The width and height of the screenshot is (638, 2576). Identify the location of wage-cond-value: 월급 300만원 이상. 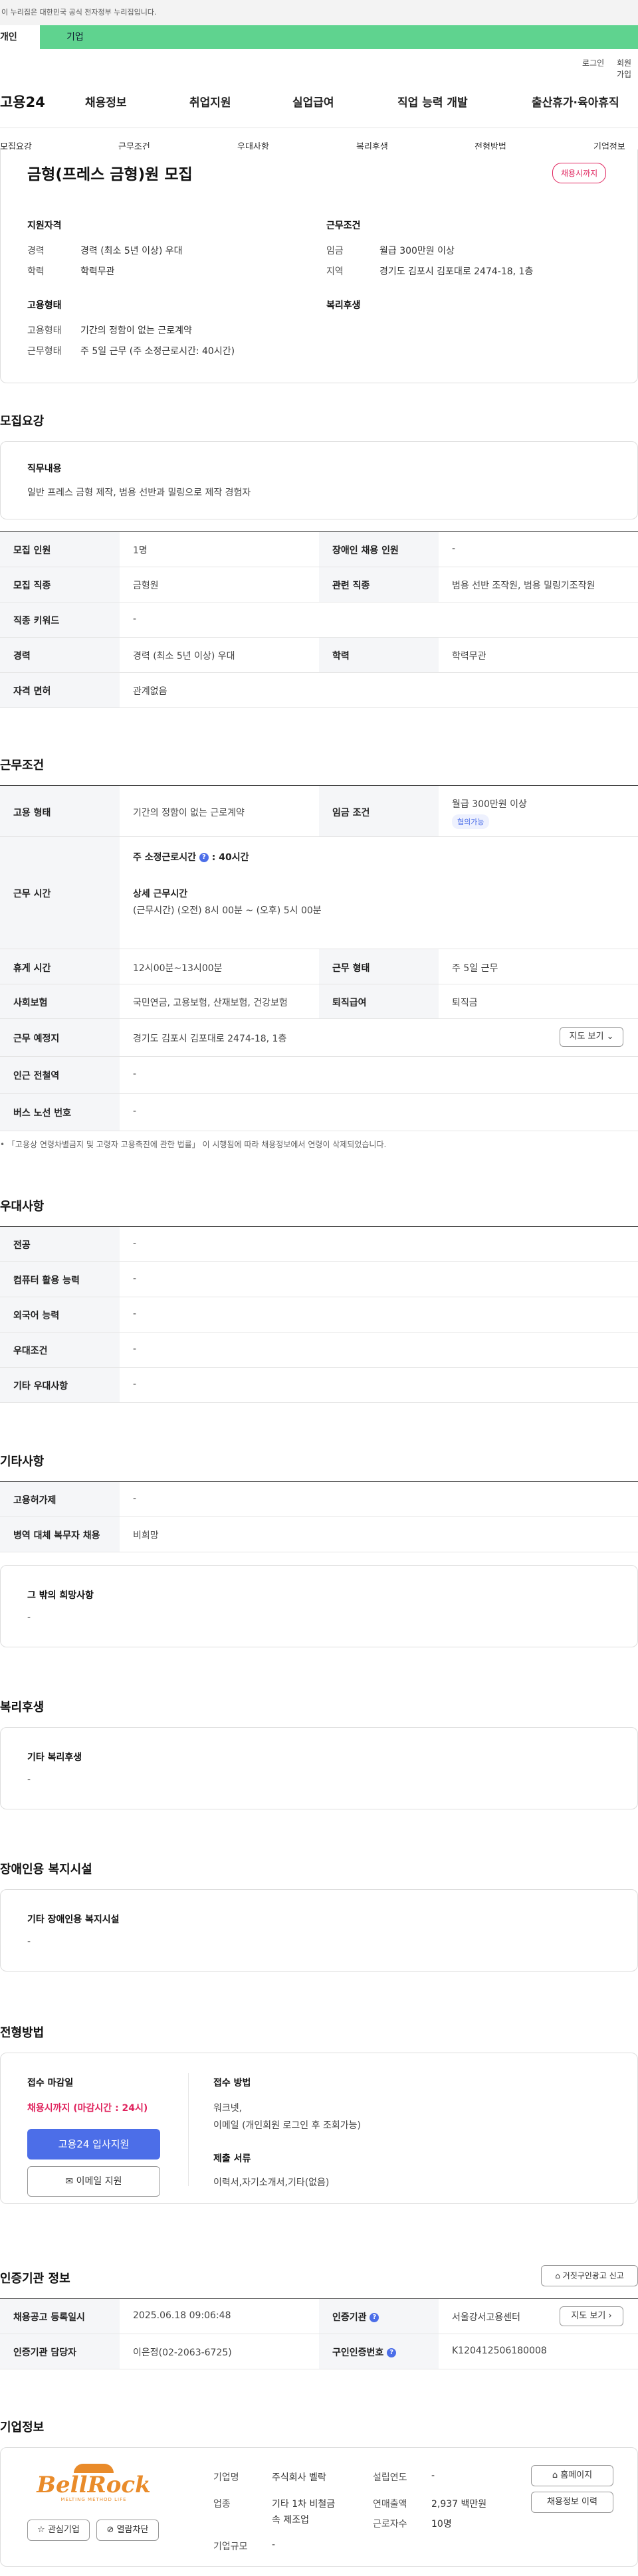
(489, 804).